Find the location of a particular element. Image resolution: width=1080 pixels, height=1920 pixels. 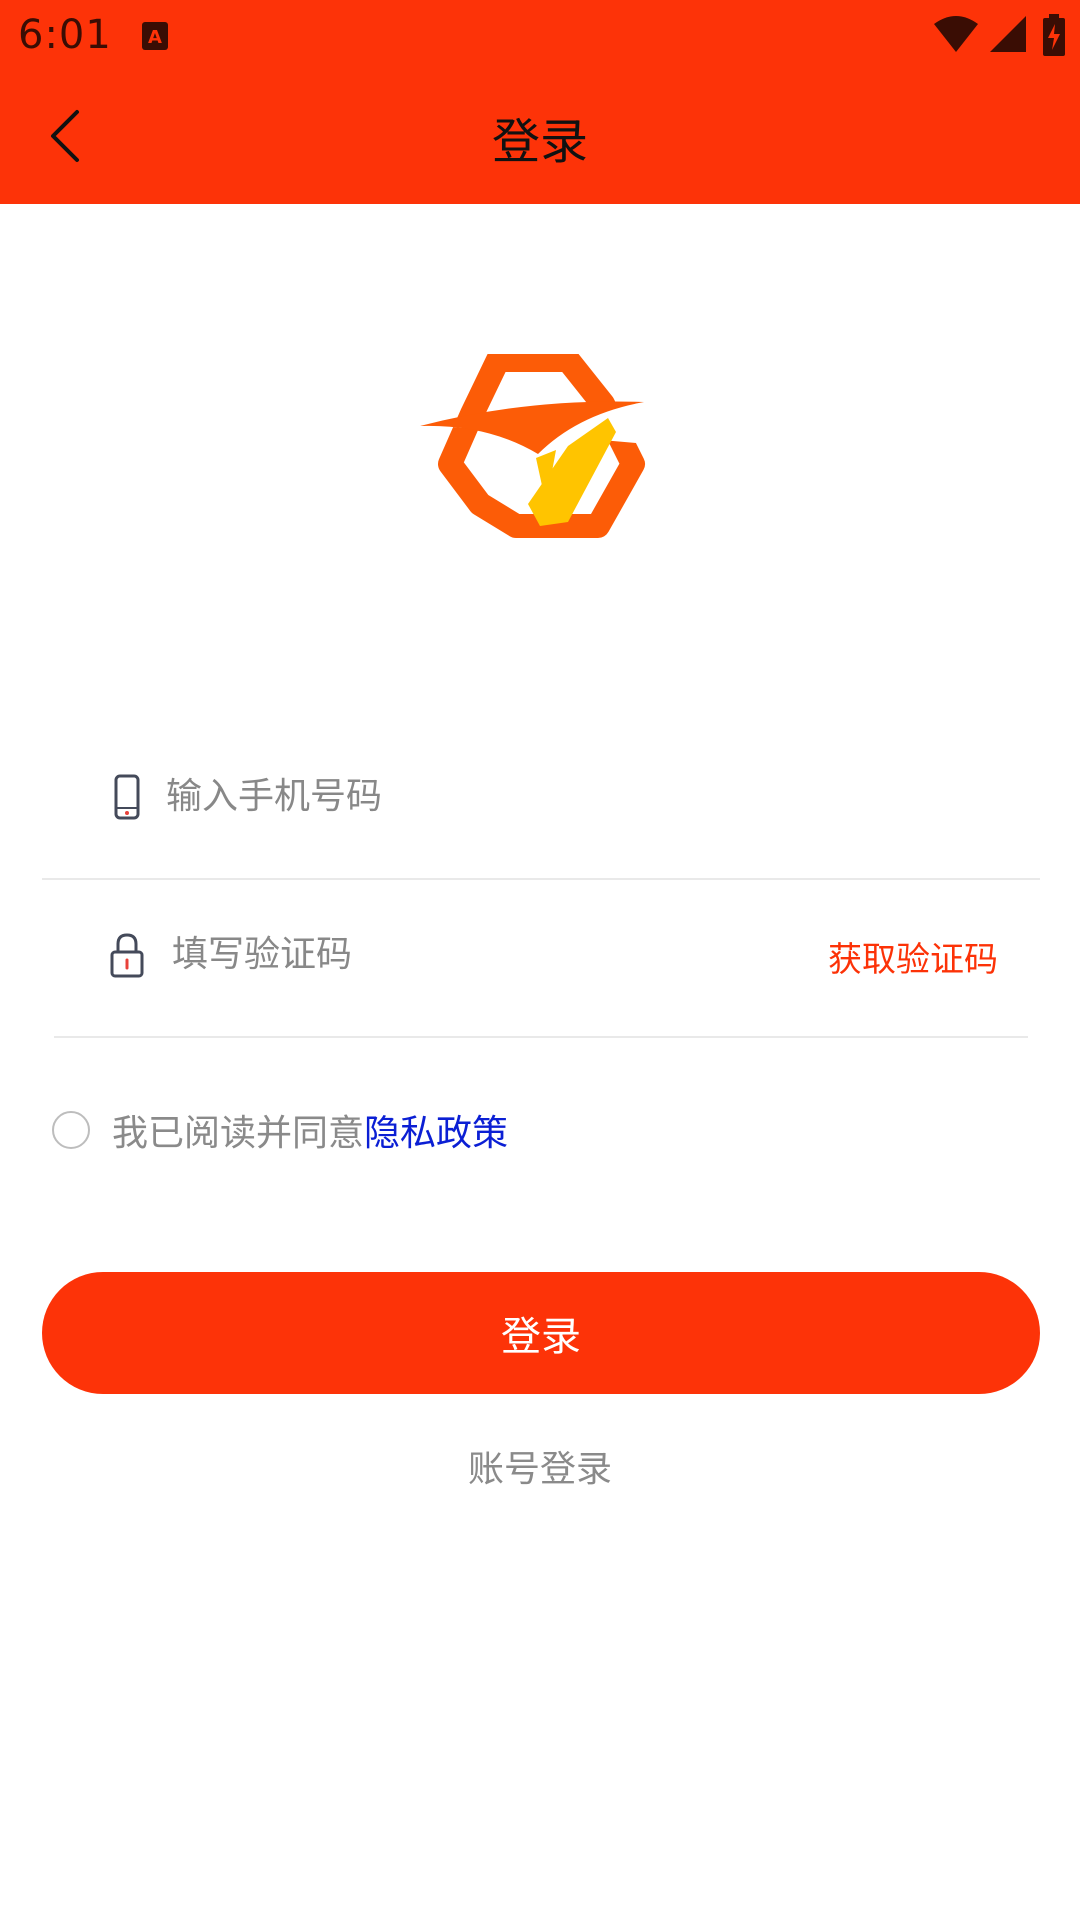

agreement-radio is located at coordinates (71, 1130).